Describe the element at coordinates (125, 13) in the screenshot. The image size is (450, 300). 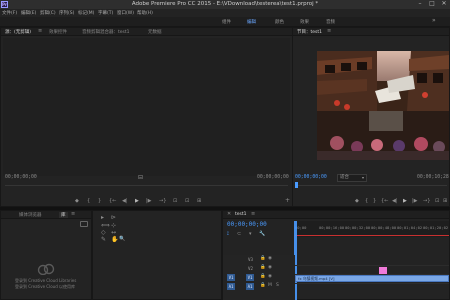
I see `menu-window: 窗口(W)` at that location.